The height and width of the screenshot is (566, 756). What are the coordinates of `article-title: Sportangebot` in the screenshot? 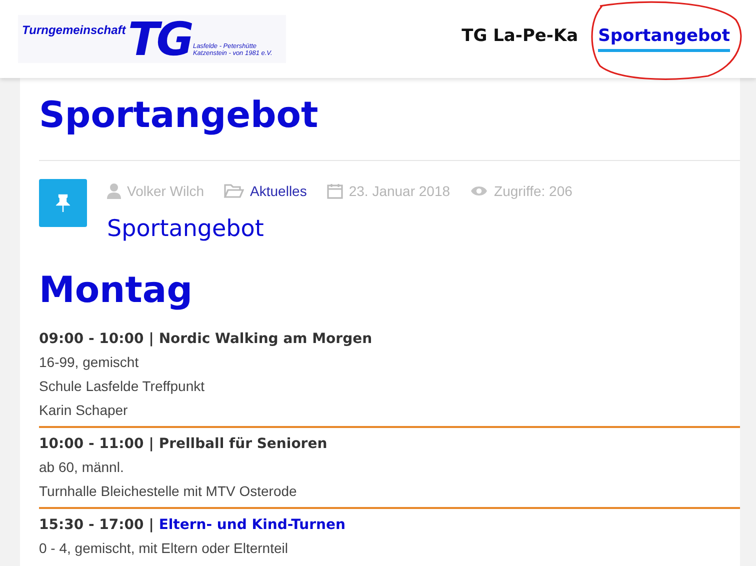 It's located at (179, 116).